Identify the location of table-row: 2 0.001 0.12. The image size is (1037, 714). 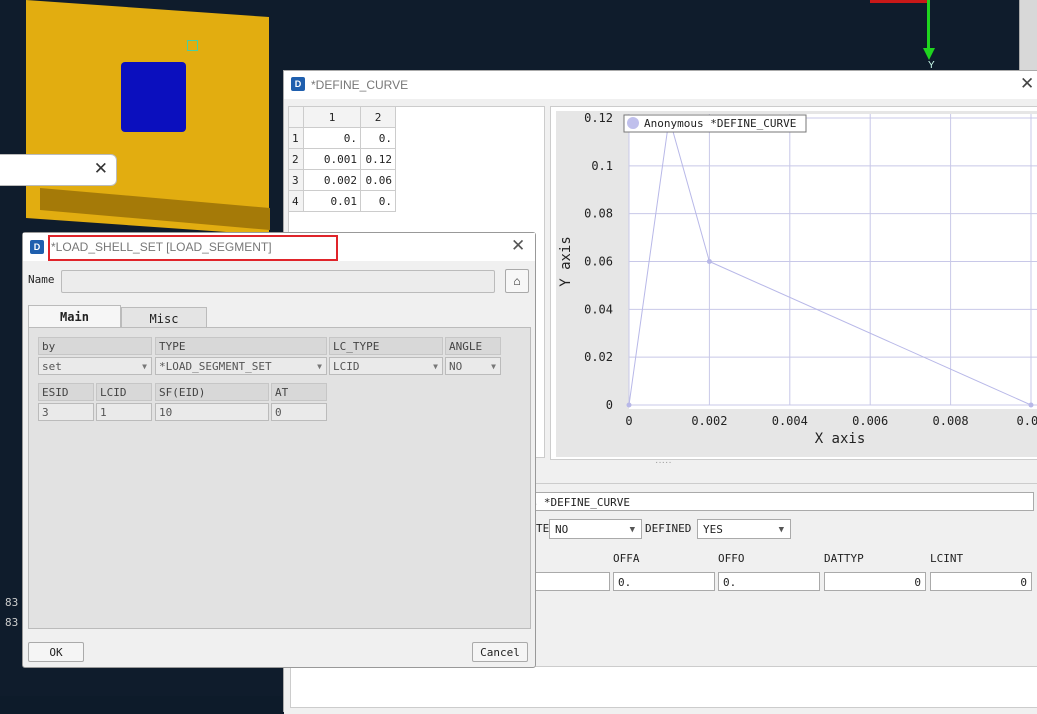
(342, 159).